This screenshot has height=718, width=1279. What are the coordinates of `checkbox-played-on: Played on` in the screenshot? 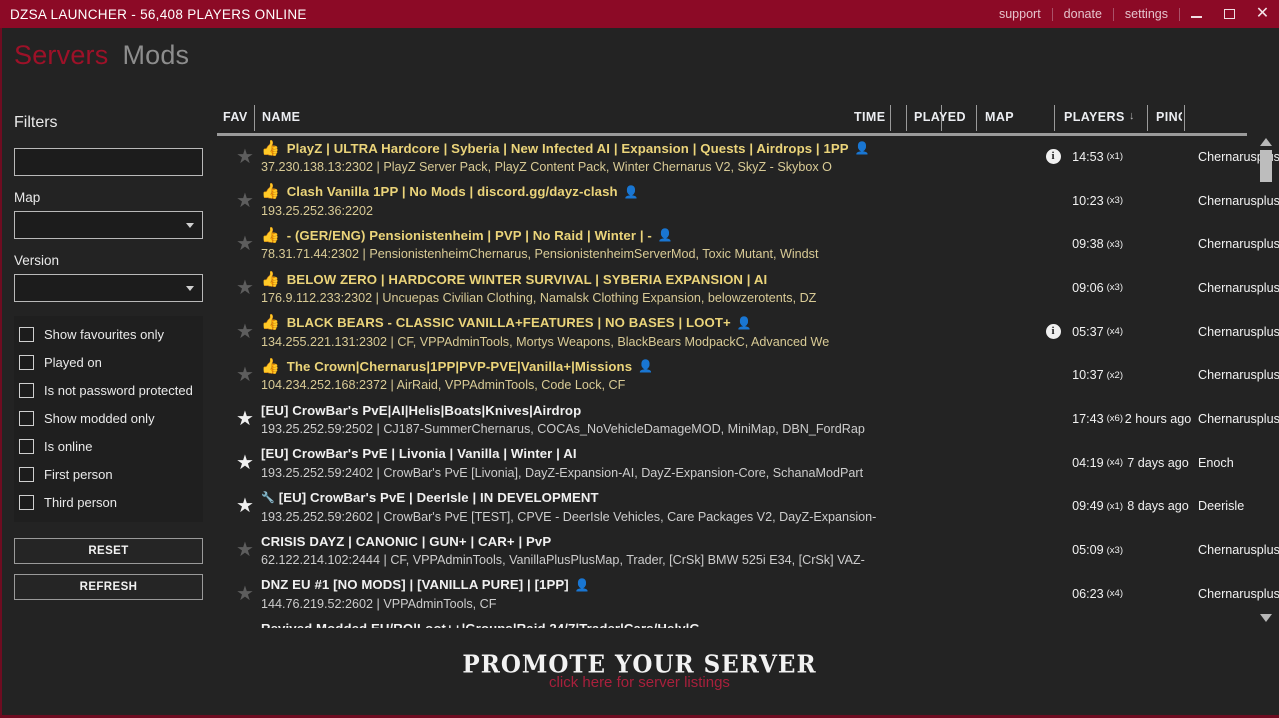 It's located at (108, 362).